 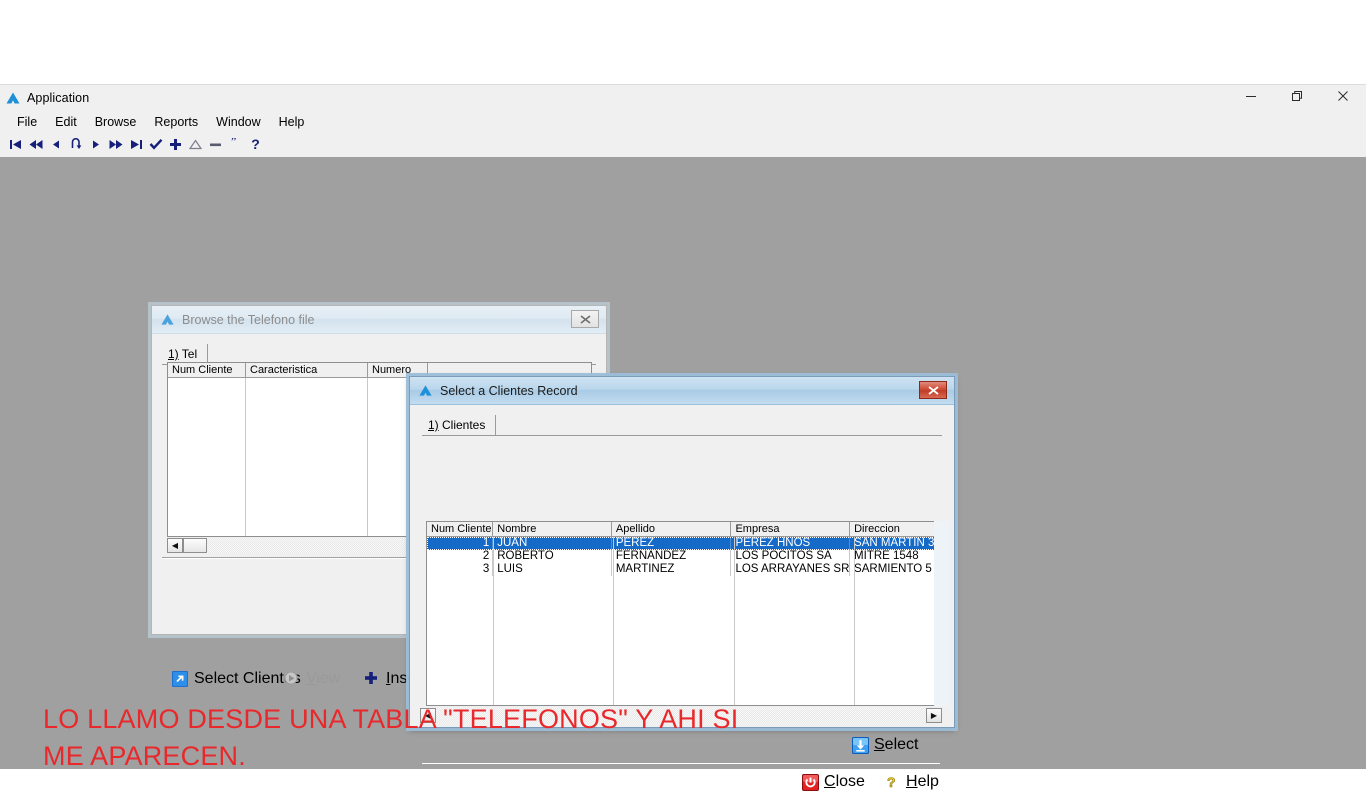 I want to click on prev-icon, so click(x=55, y=144).